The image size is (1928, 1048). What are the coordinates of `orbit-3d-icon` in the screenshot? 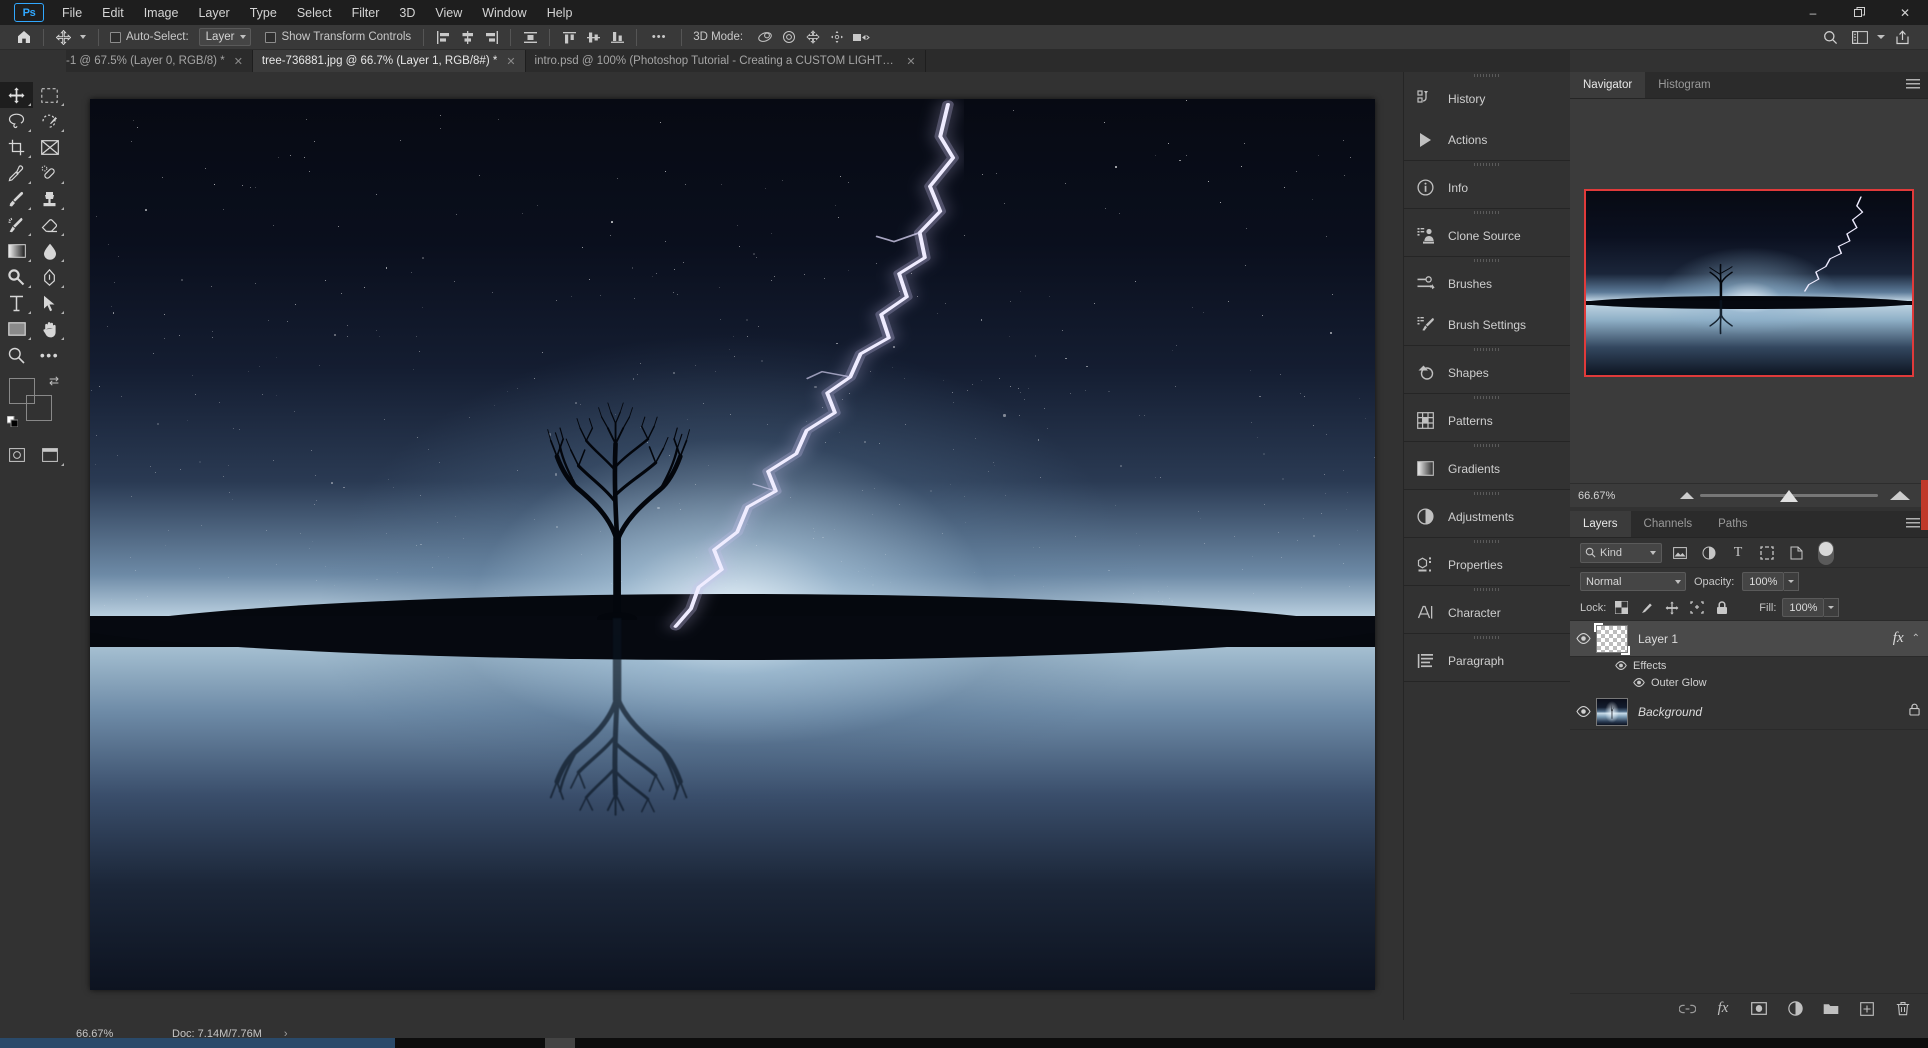 It's located at (765, 37).